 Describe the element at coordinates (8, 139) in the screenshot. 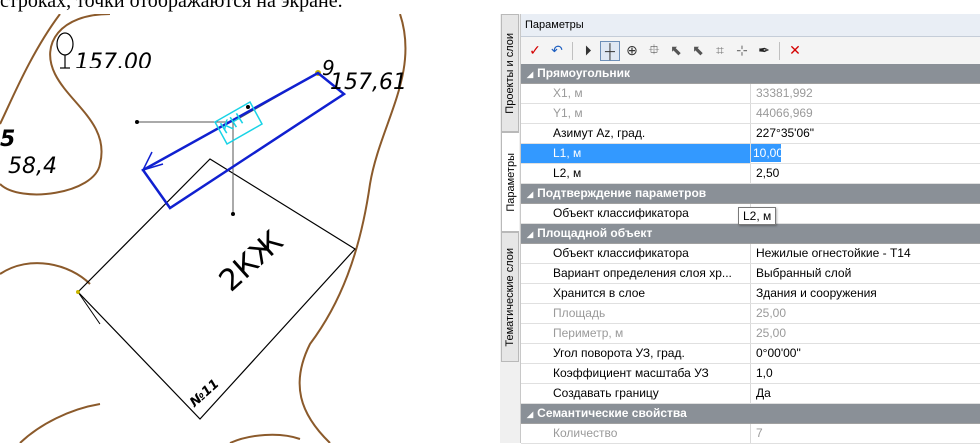

I see `left-edge-label: 5` at that location.